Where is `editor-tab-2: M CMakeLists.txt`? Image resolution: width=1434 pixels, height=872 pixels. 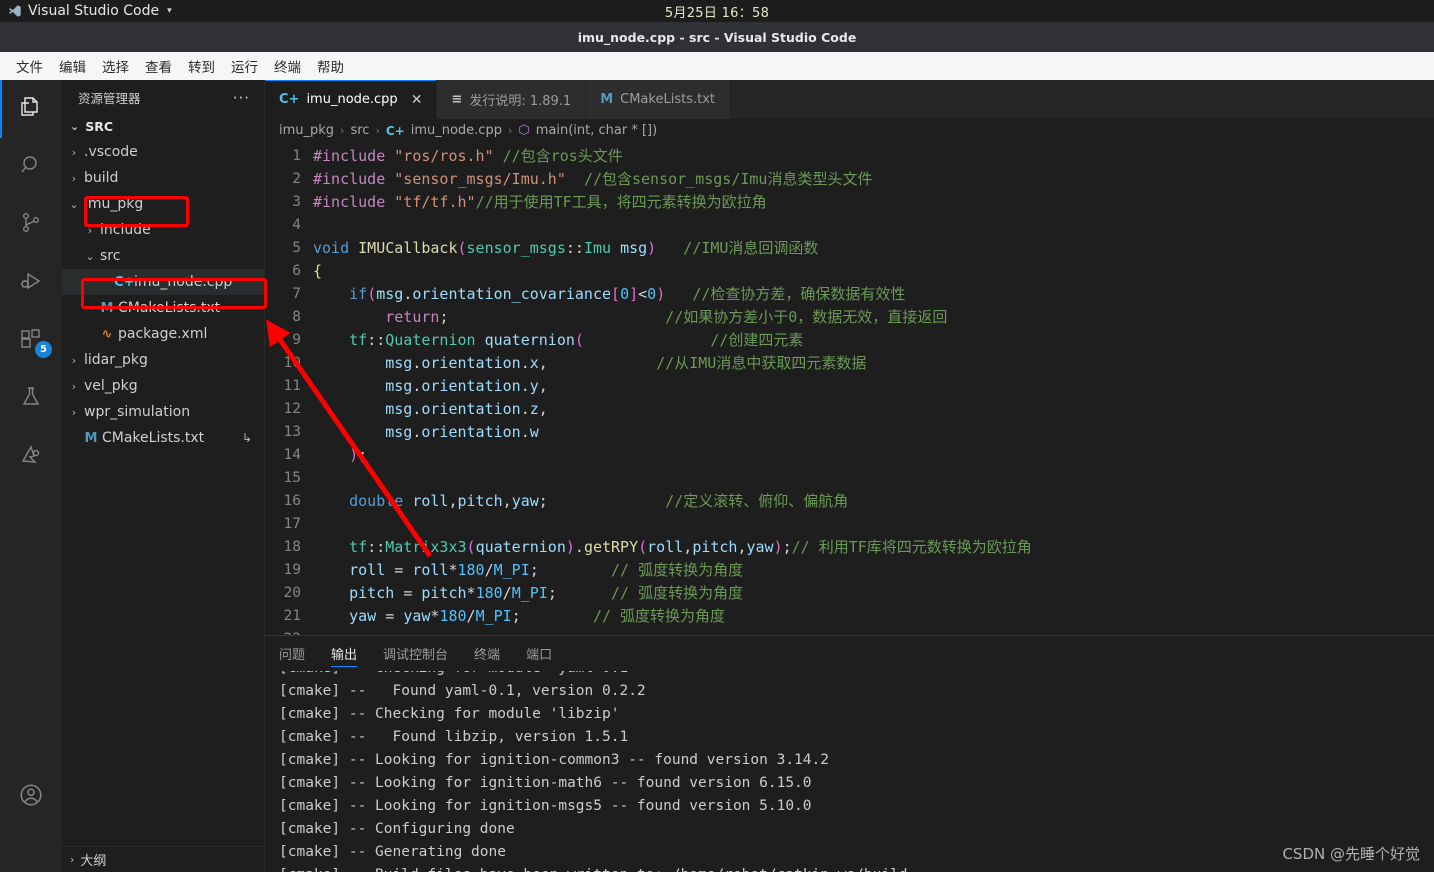
editor-tab-2: M CMakeLists.txt is located at coordinates (658, 99).